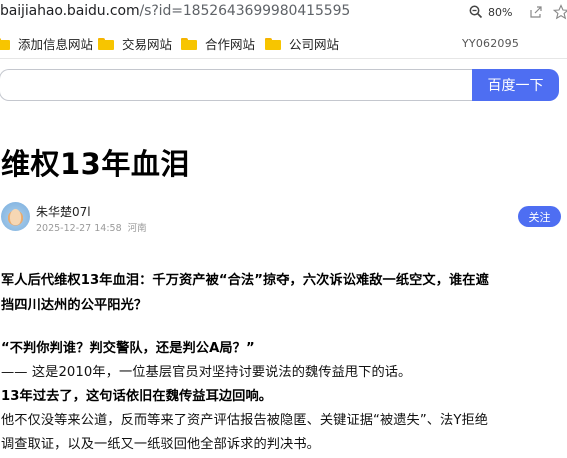 This screenshot has width=567, height=458. Describe the element at coordinates (15, 216) in the screenshot. I see `avatar` at that location.